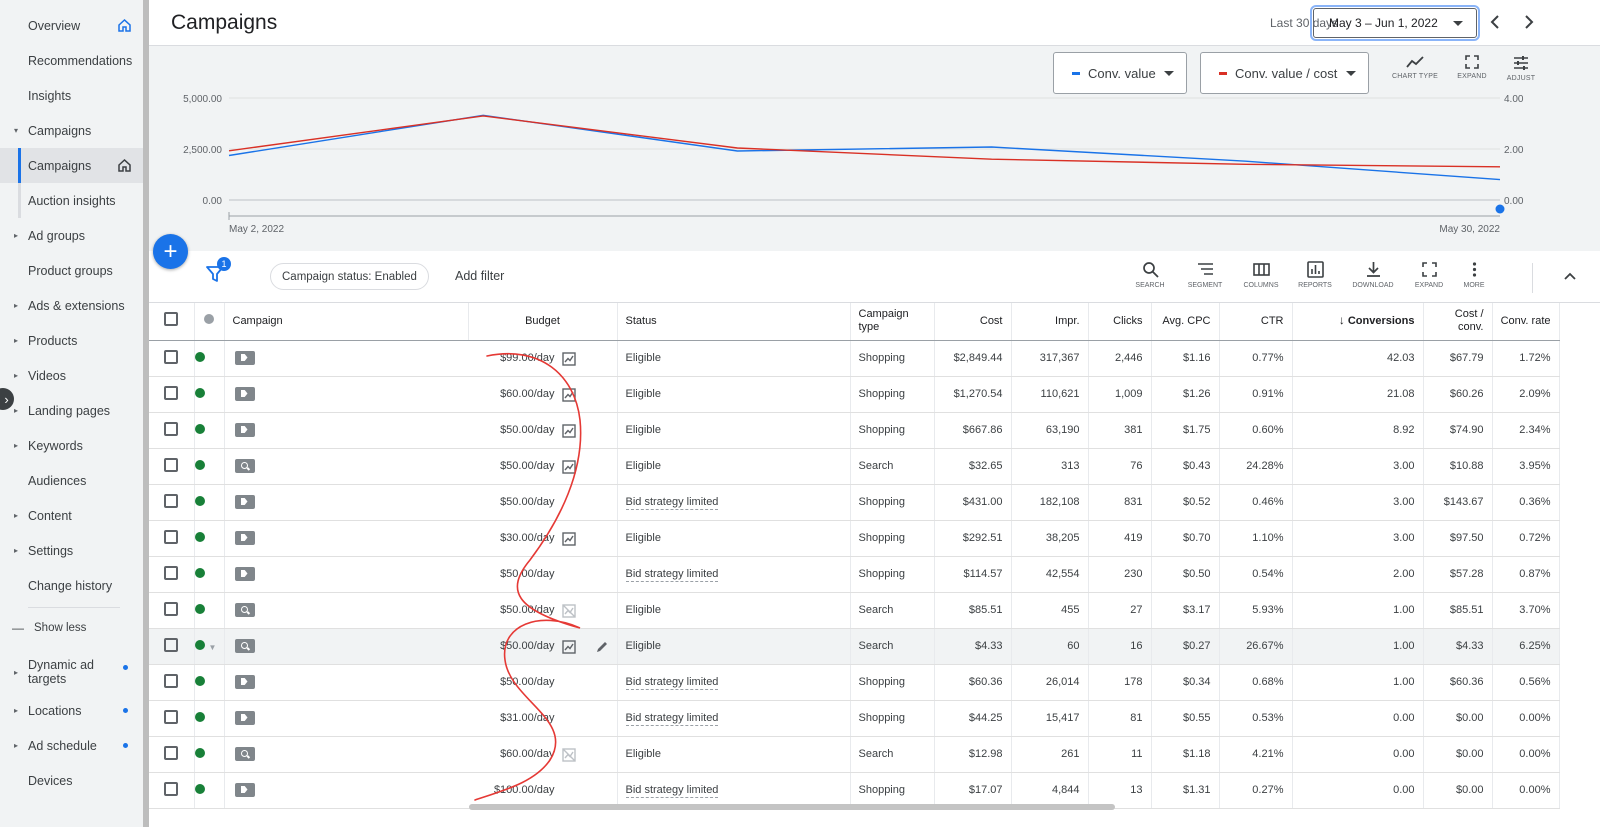 Image resolution: width=1600 pixels, height=827 pixels. I want to click on col-avg-cpc: Avg. CPC, so click(1185, 322).